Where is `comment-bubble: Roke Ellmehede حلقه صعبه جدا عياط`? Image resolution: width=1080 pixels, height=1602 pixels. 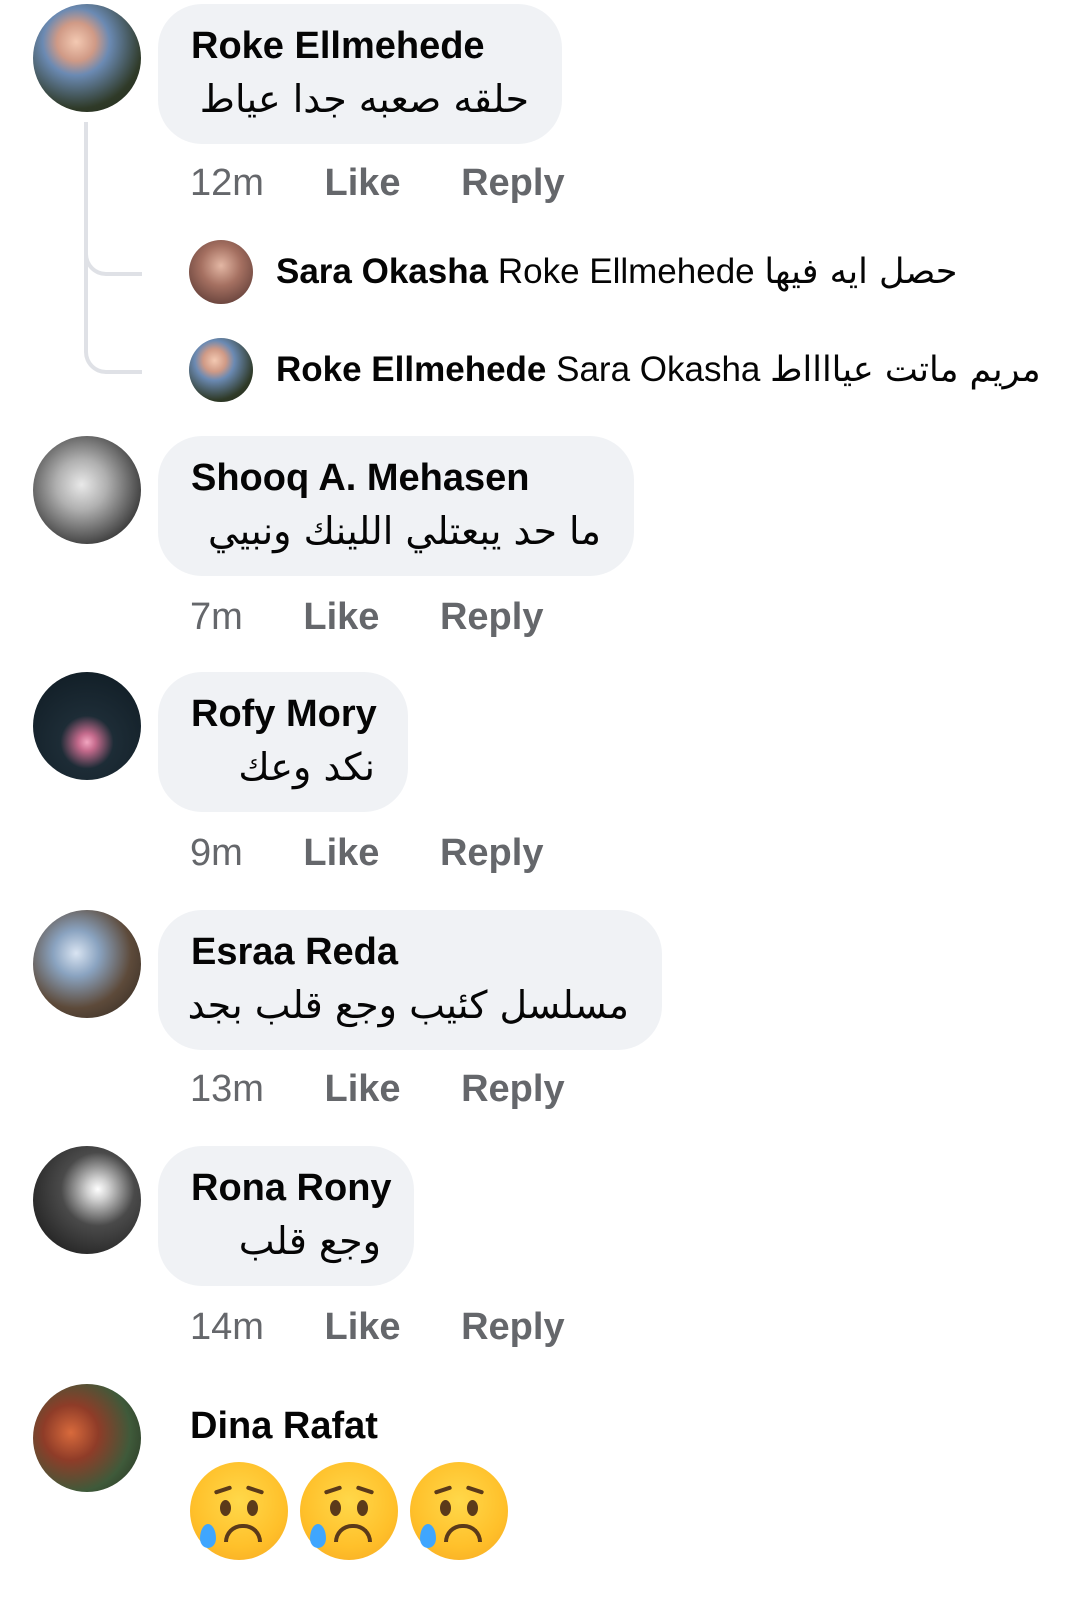 comment-bubble: Roke Ellmehede حلقه صعبه جدا عياط is located at coordinates (360, 74).